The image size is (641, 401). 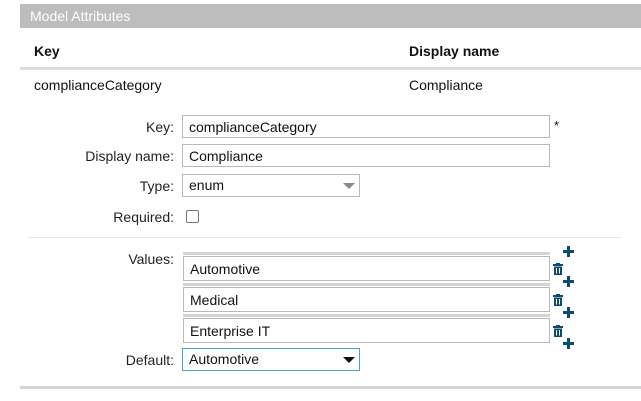 What do you see at coordinates (149, 360) in the screenshot?
I see `default-label: Default:` at bounding box center [149, 360].